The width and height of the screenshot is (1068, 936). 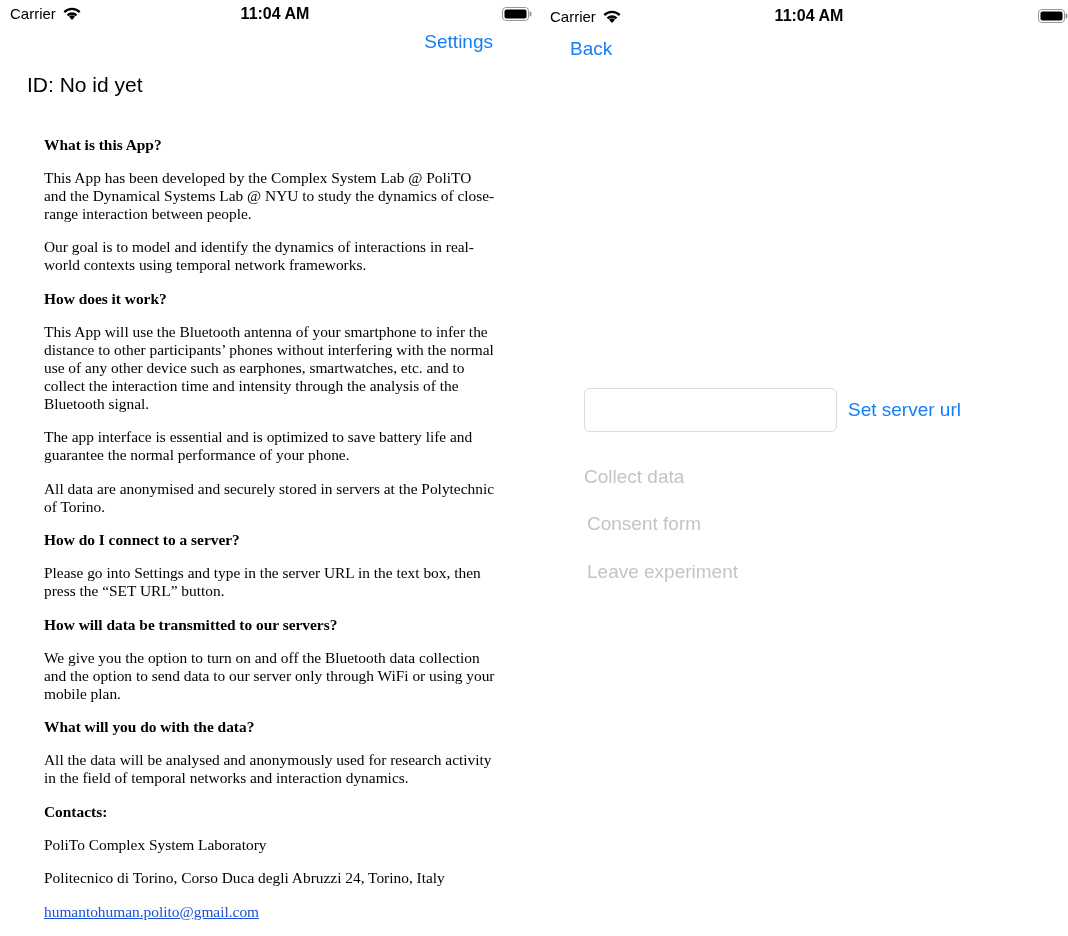 What do you see at coordinates (259, 256) in the screenshot?
I see `paragraph: Our goal is to model and identify the dynamics of interactions in real-world contexts using temporal network frameworks.` at bounding box center [259, 256].